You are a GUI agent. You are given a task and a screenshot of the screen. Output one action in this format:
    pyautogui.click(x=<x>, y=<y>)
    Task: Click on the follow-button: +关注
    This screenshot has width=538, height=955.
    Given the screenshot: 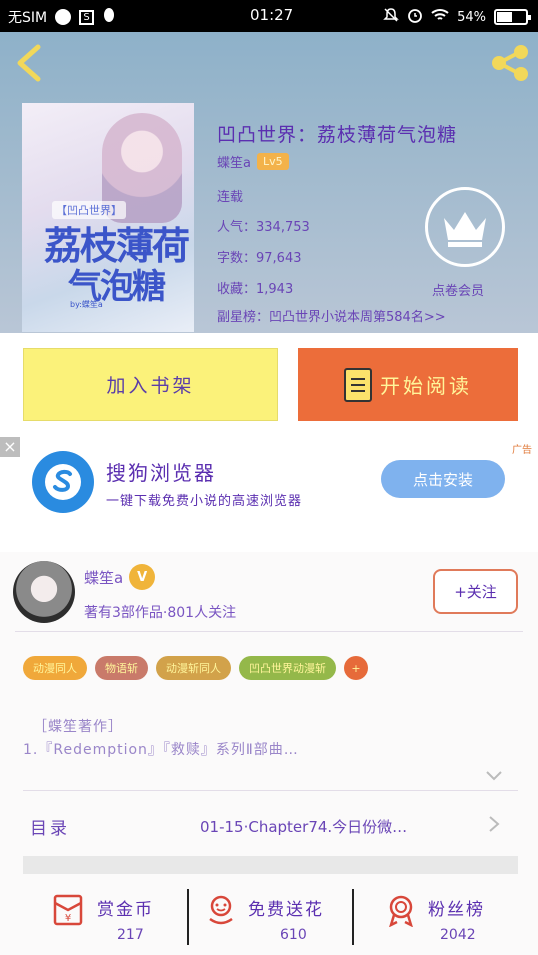 What is the action you would take?
    pyautogui.click(x=475, y=591)
    